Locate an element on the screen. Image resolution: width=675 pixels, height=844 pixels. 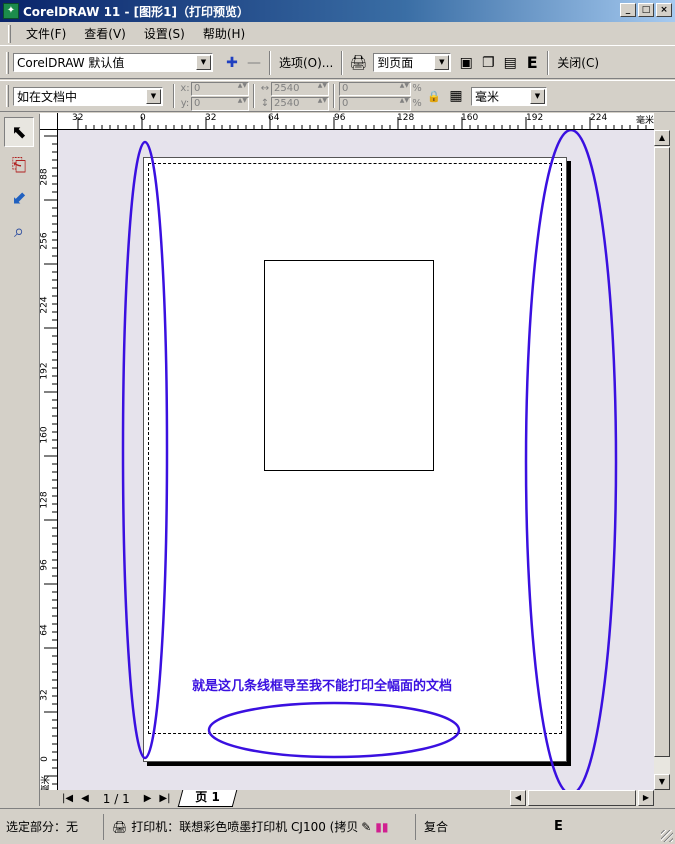
tile-icon: ▦ is located at coordinates (456, 96).